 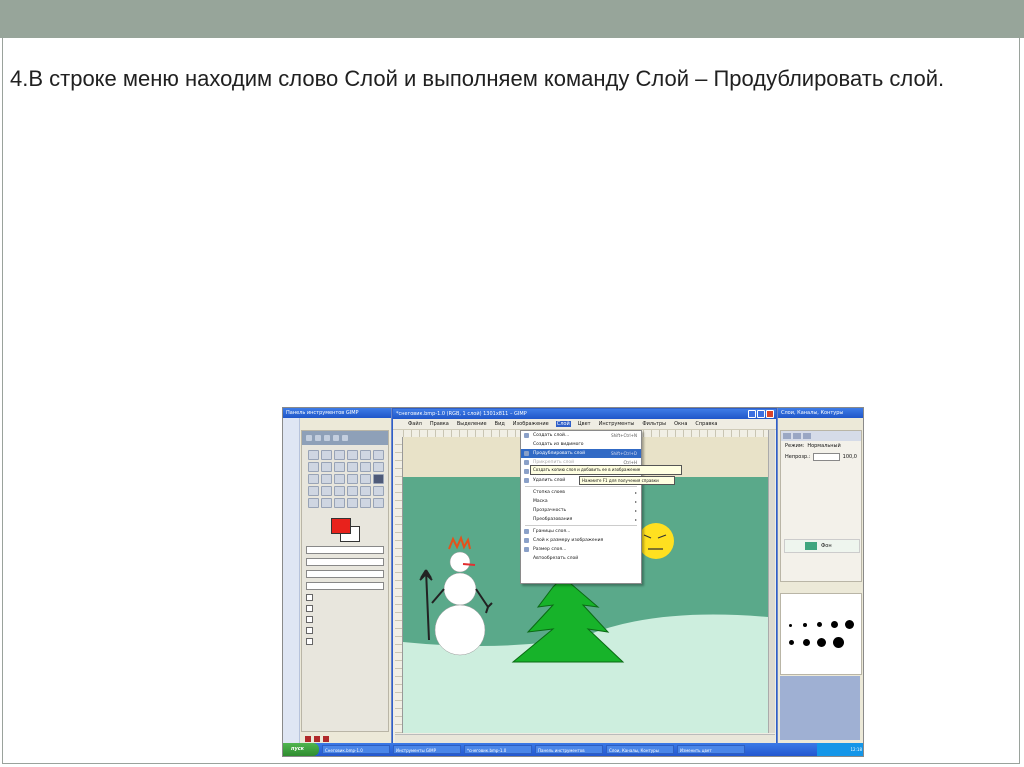 What do you see at coordinates (345, 562) in the screenshot?
I see `tool-option-opacity-field` at bounding box center [345, 562].